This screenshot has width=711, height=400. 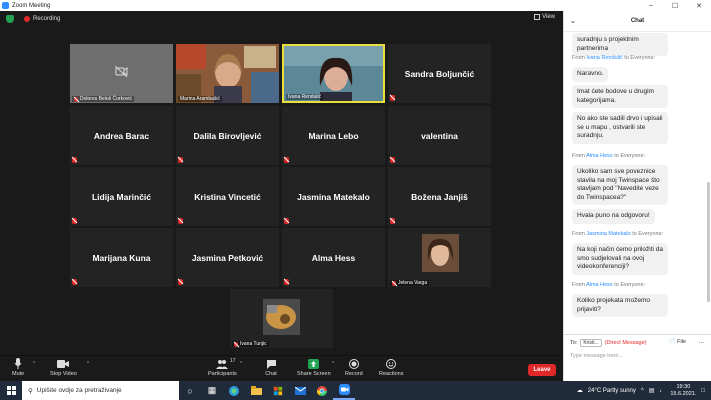 I want to click on video-options-caret-icon: ^, so click(x=88, y=364).